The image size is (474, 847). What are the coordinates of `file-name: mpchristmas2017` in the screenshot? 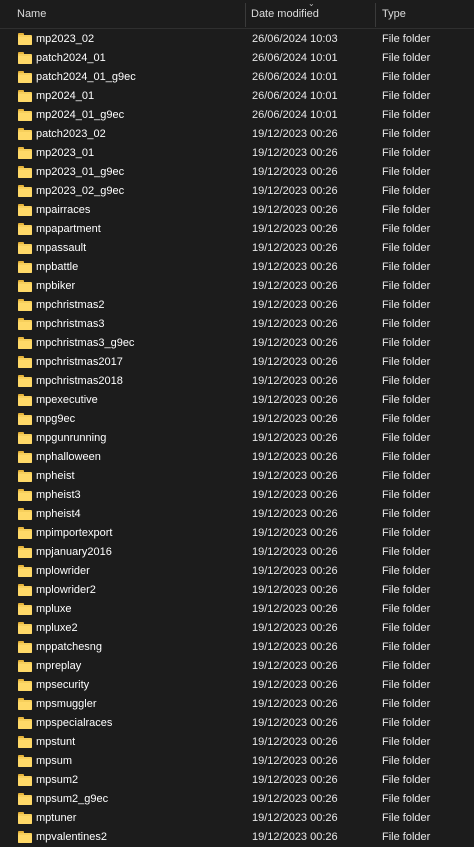 It's located at (79, 362).